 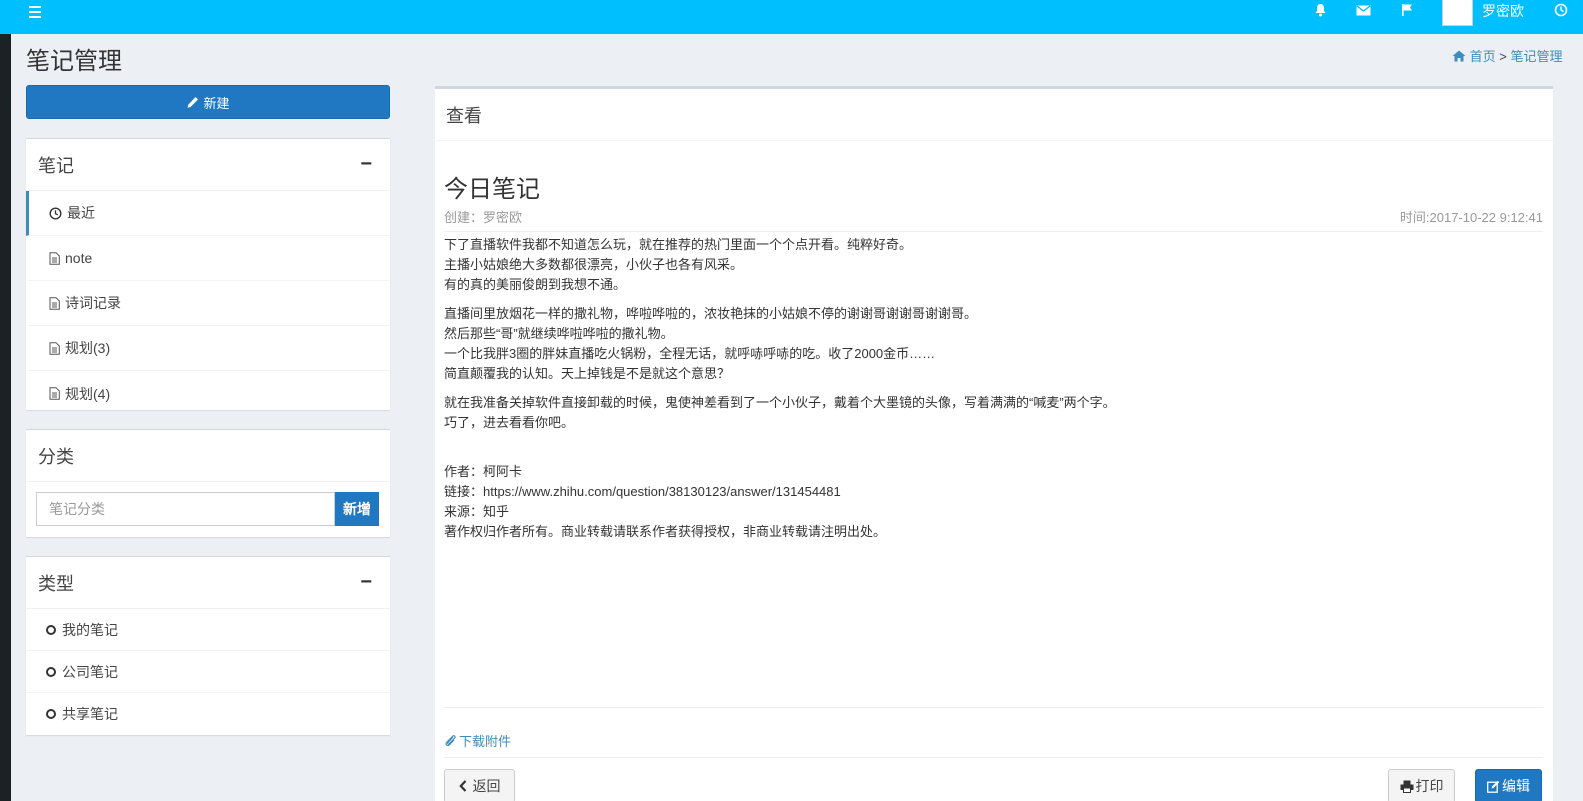 I want to click on panel-header: 查看, so click(x=994, y=115).